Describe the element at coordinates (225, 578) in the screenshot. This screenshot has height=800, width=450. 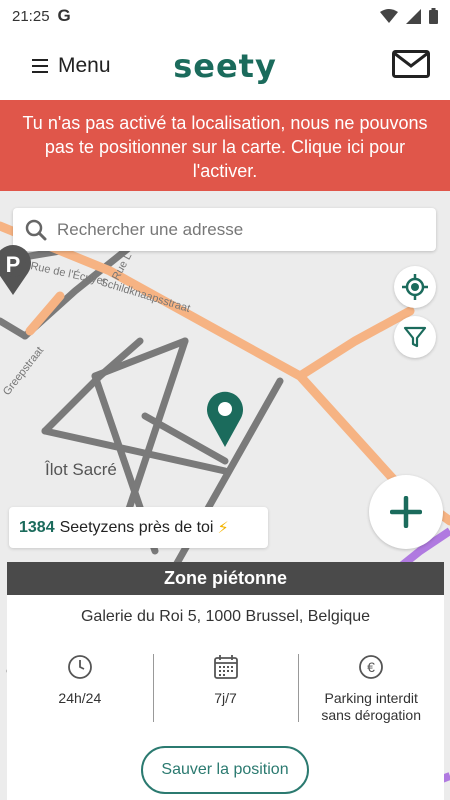
I see `zone-title: Zone piétonne` at that location.